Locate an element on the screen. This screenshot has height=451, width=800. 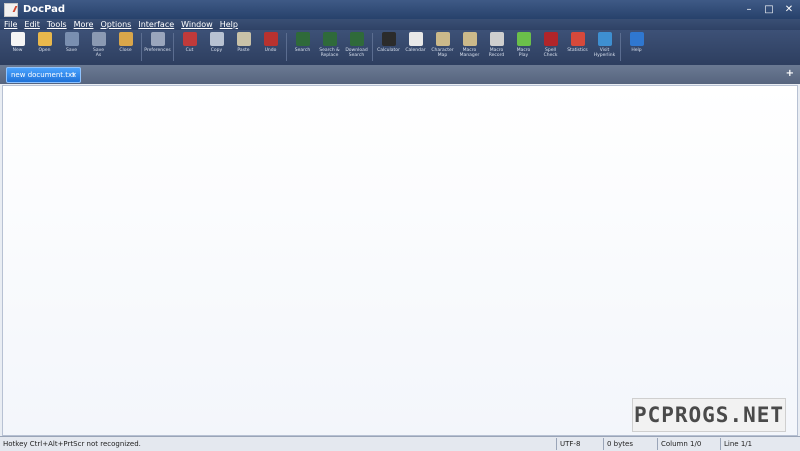
macro-manager-button: Macro Manager is located at coordinates (469, 47).